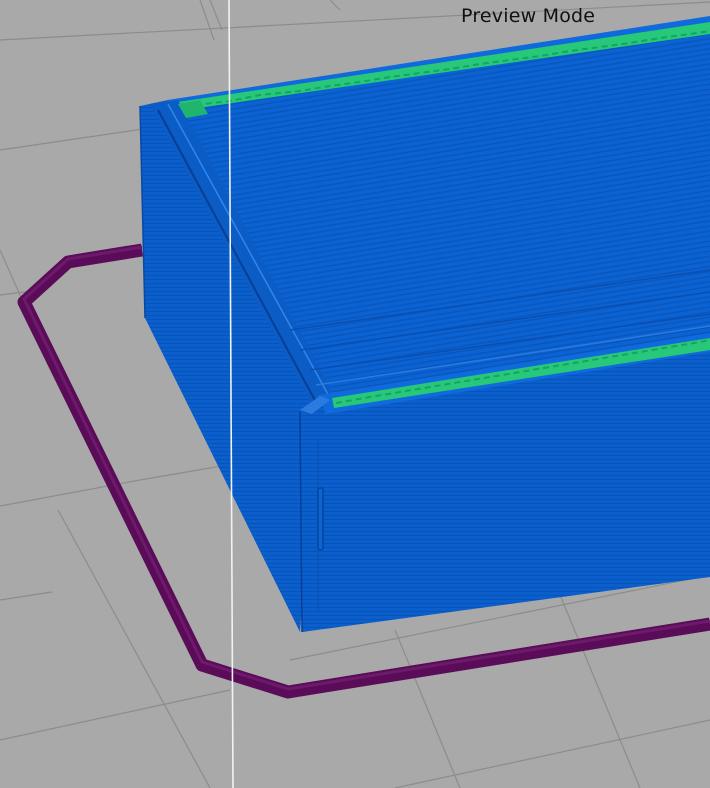 The height and width of the screenshot is (788, 710). I want to click on preview-mode-label: Preview Mode, so click(528, 16).